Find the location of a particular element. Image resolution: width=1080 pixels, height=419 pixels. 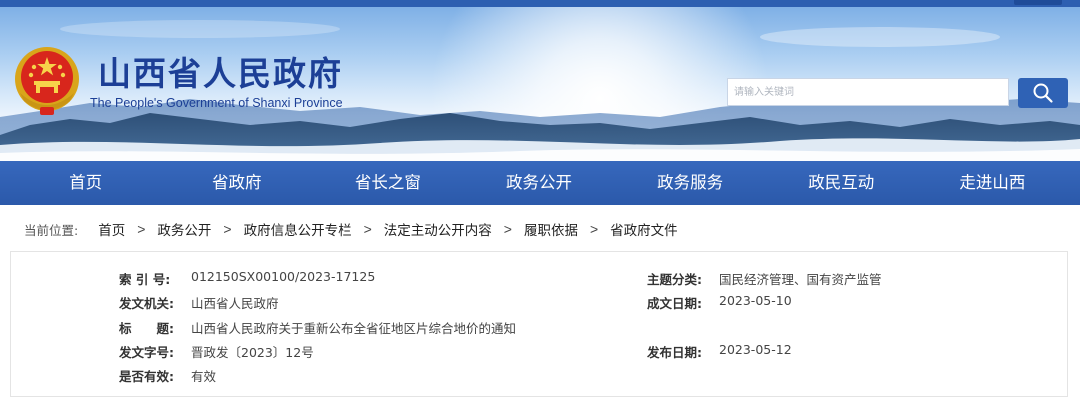

search-button is located at coordinates (1043, 93).